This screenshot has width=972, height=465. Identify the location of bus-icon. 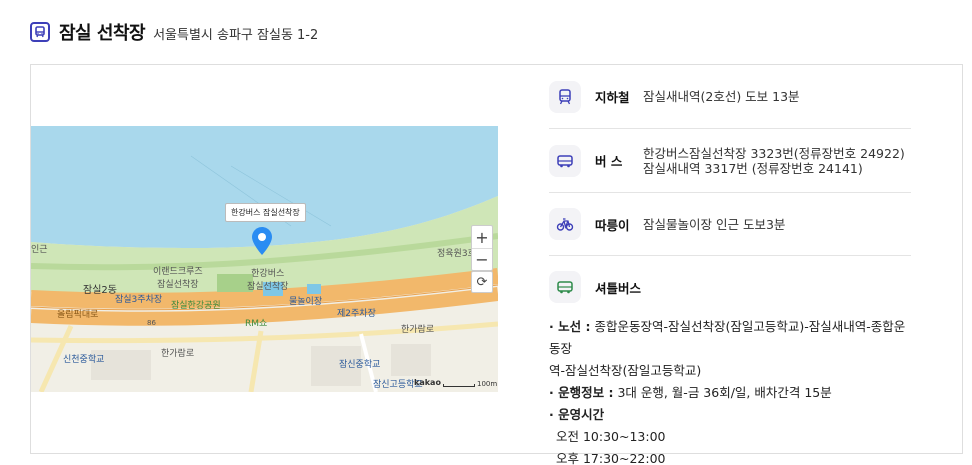
(565, 160).